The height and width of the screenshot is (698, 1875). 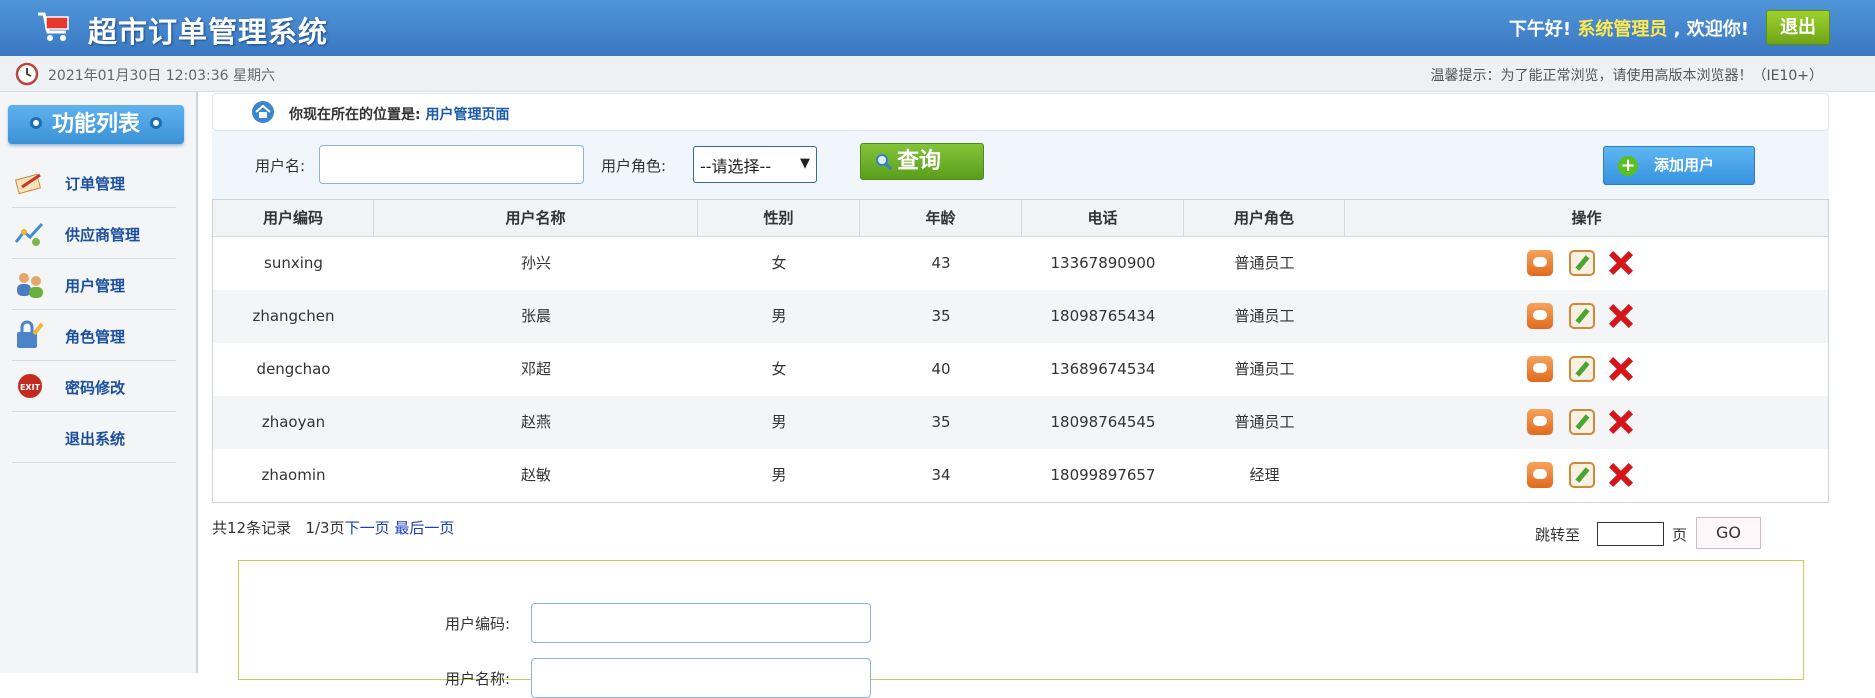 What do you see at coordinates (884, 162) in the screenshot?
I see `search-icon` at bounding box center [884, 162].